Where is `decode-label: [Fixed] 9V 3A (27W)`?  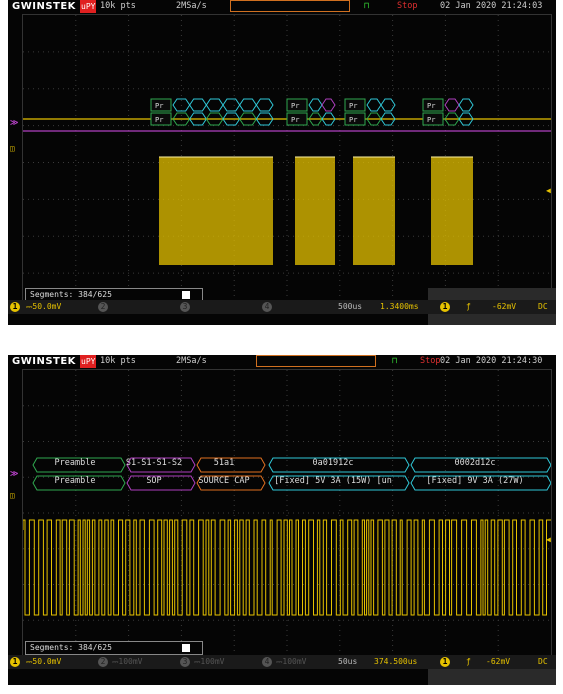
decode-label: [Fixed] 9V 3A (27W) is located at coordinates (475, 481).